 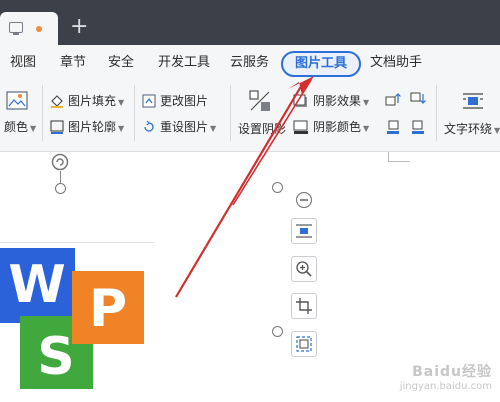 I want to click on color-label: 颜色, so click(x=16, y=127).